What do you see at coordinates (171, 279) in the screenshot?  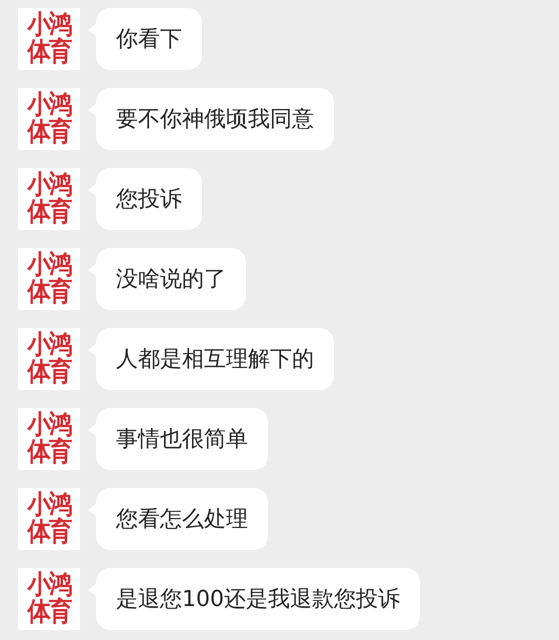 I see `message-bubble: 没啥说的了` at bounding box center [171, 279].